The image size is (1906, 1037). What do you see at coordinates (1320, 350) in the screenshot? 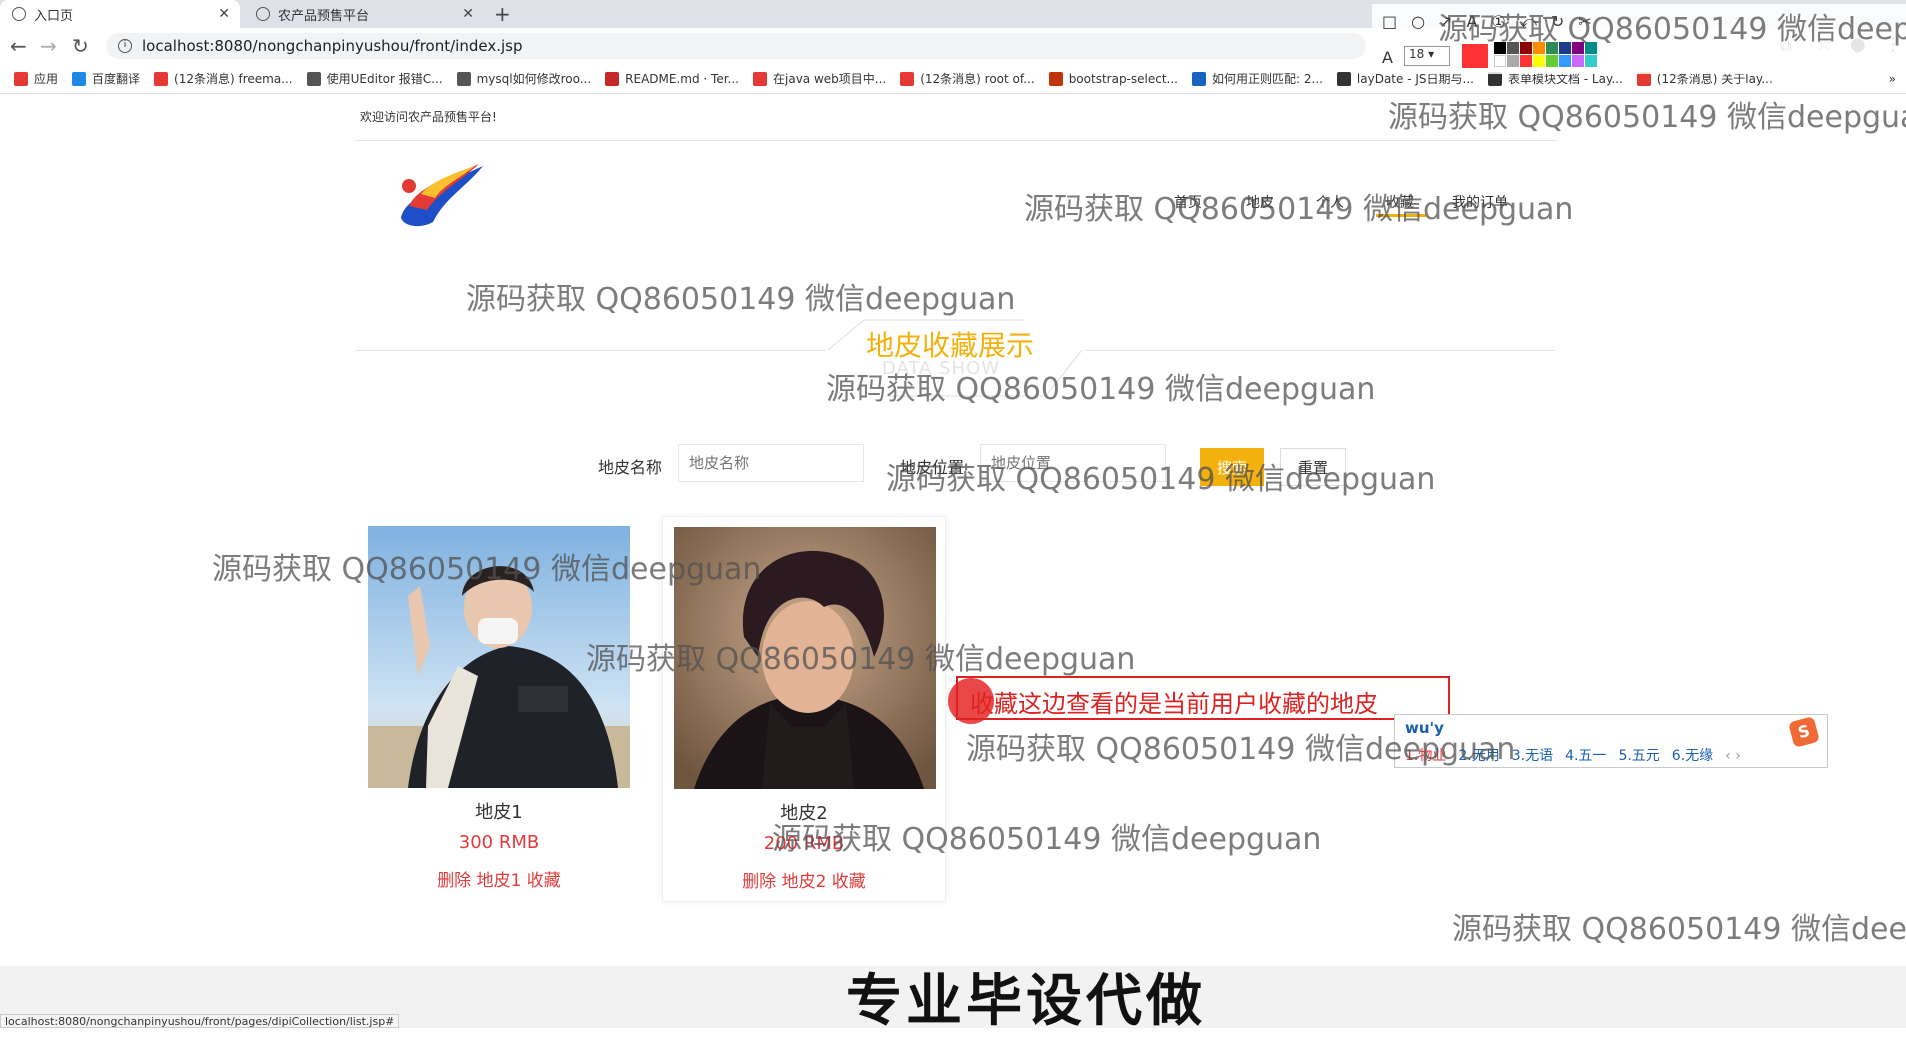
I see `section-divider-right` at bounding box center [1320, 350].